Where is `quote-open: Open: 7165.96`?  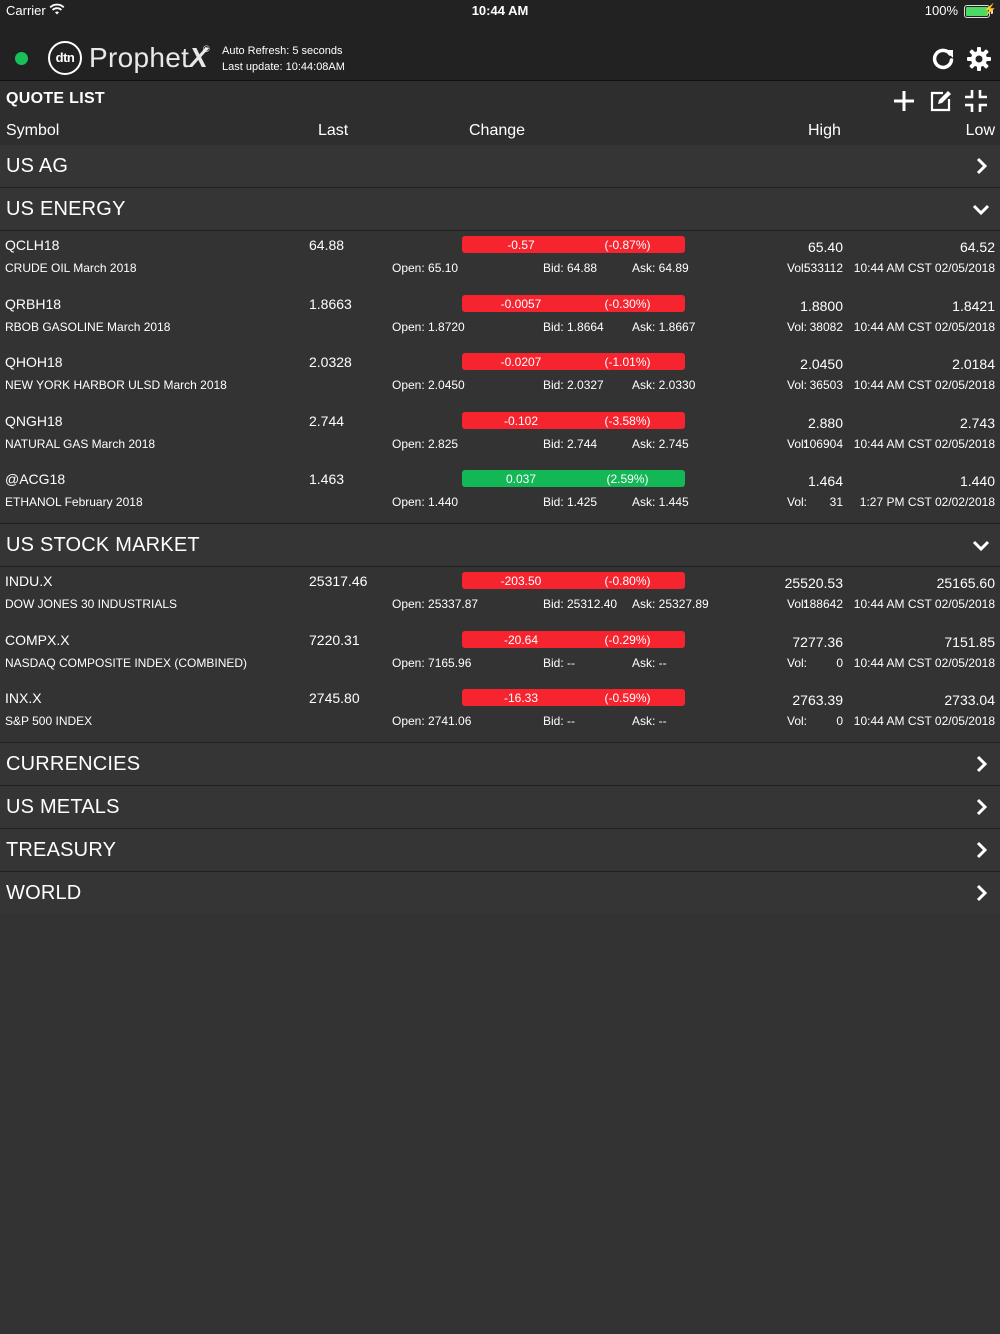
quote-open: Open: 7165.96 is located at coordinates (432, 662).